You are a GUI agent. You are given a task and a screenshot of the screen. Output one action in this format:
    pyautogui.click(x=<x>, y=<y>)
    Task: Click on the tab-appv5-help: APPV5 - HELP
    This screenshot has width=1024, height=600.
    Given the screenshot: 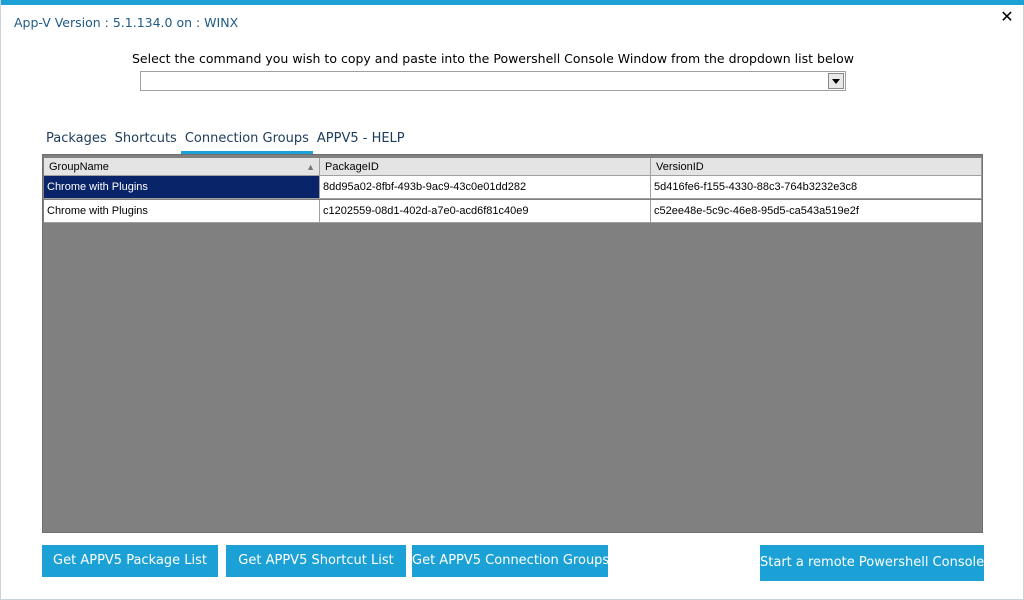 What is the action you would take?
    pyautogui.click(x=361, y=141)
    